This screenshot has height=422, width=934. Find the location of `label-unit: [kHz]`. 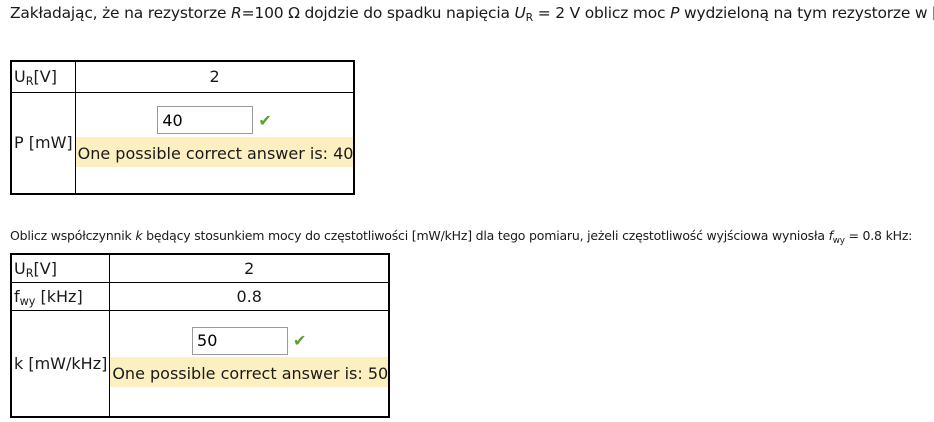

label-unit: [kHz] is located at coordinates (59, 296).